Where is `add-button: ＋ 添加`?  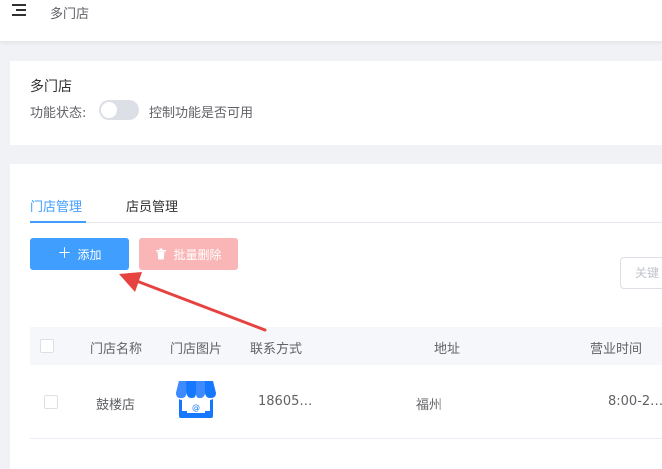 add-button: ＋ 添加 is located at coordinates (79, 254).